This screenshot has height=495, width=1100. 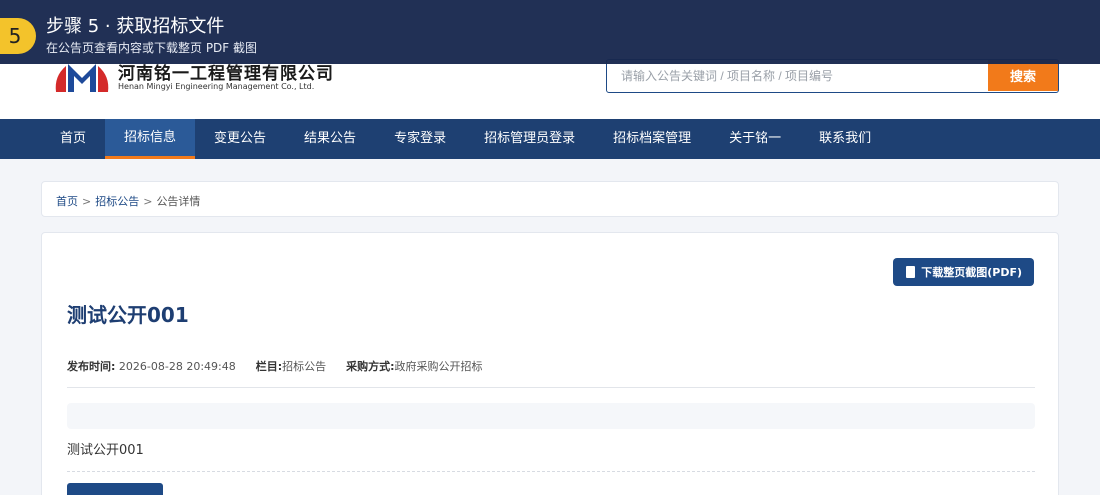 What do you see at coordinates (269, 366) in the screenshot?
I see `meta-column-label: 栏目:` at bounding box center [269, 366].